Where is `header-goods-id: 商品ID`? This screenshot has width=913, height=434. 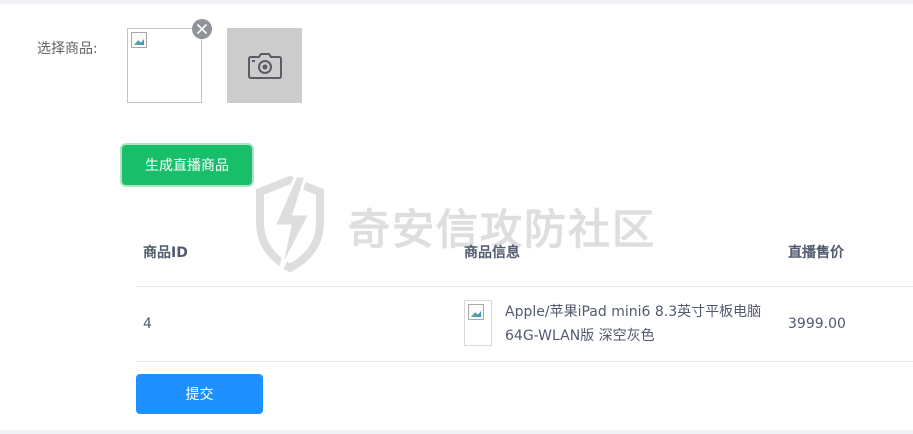 header-goods-id: 商品ID is located at coordinates (296, 252).